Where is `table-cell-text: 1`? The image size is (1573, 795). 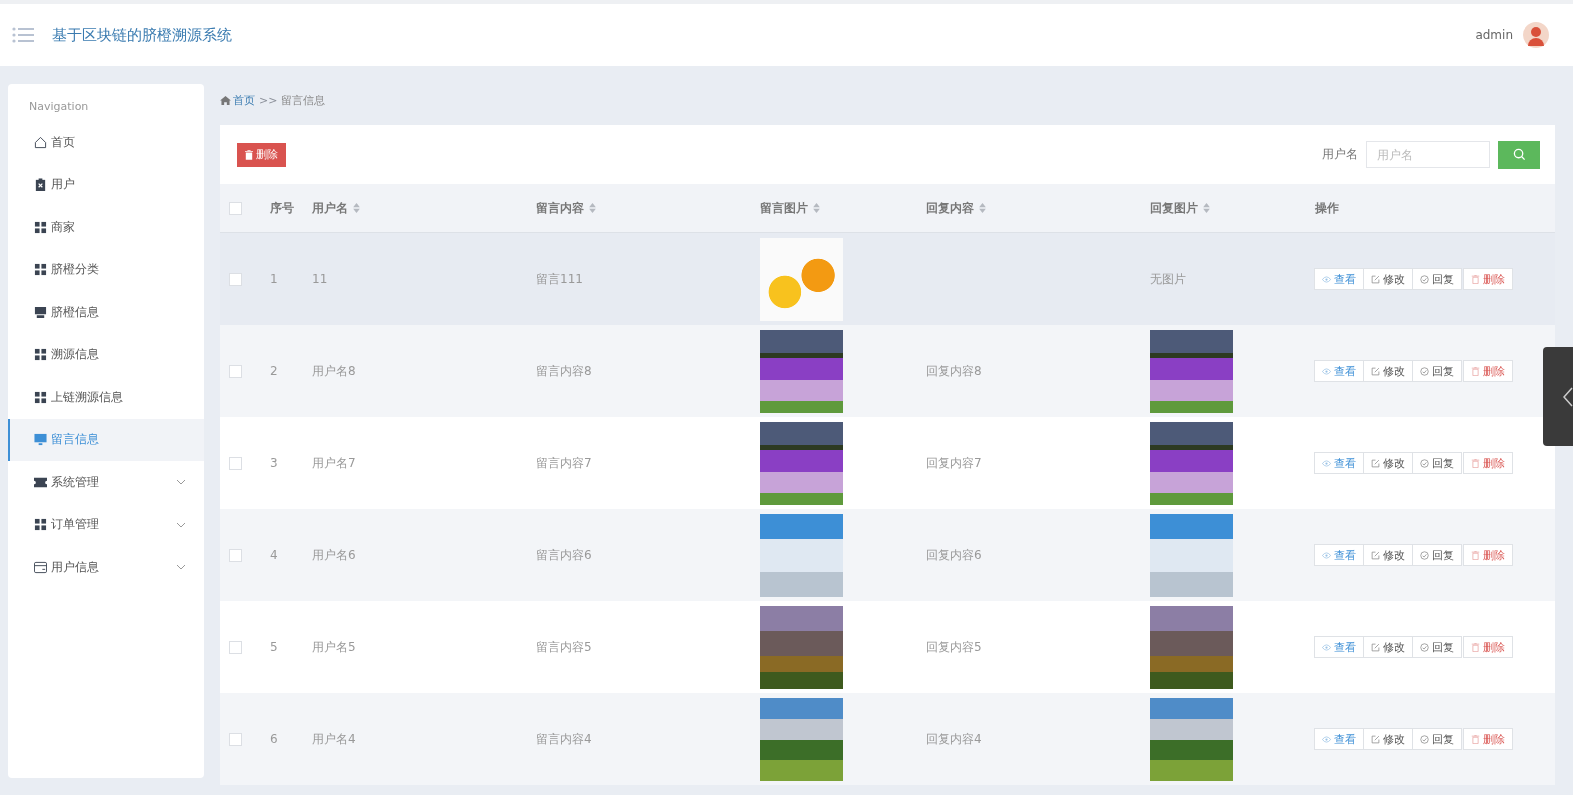
table-cell-text: 1 is located at coordinates (274, 279).